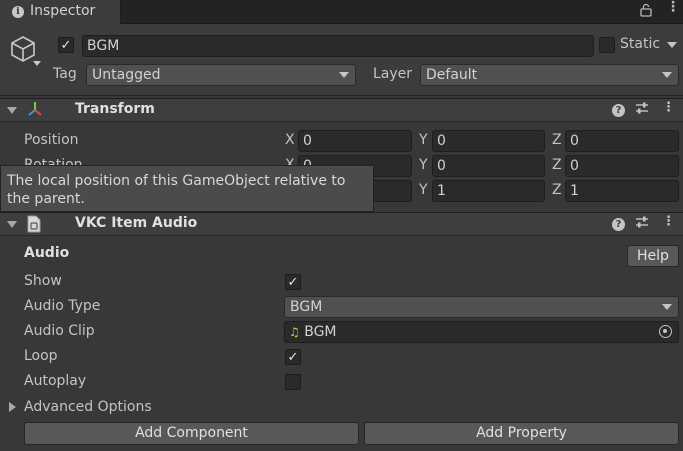  What do you see at coordinates (481, 307) in the screenshot?
I see `audio-type-dropdown: BGM` at bounding box center [481, 307].